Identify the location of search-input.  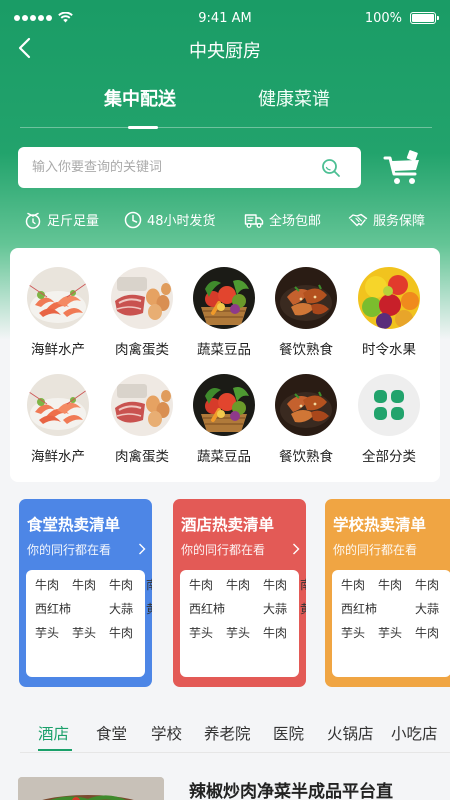
(177, 167).